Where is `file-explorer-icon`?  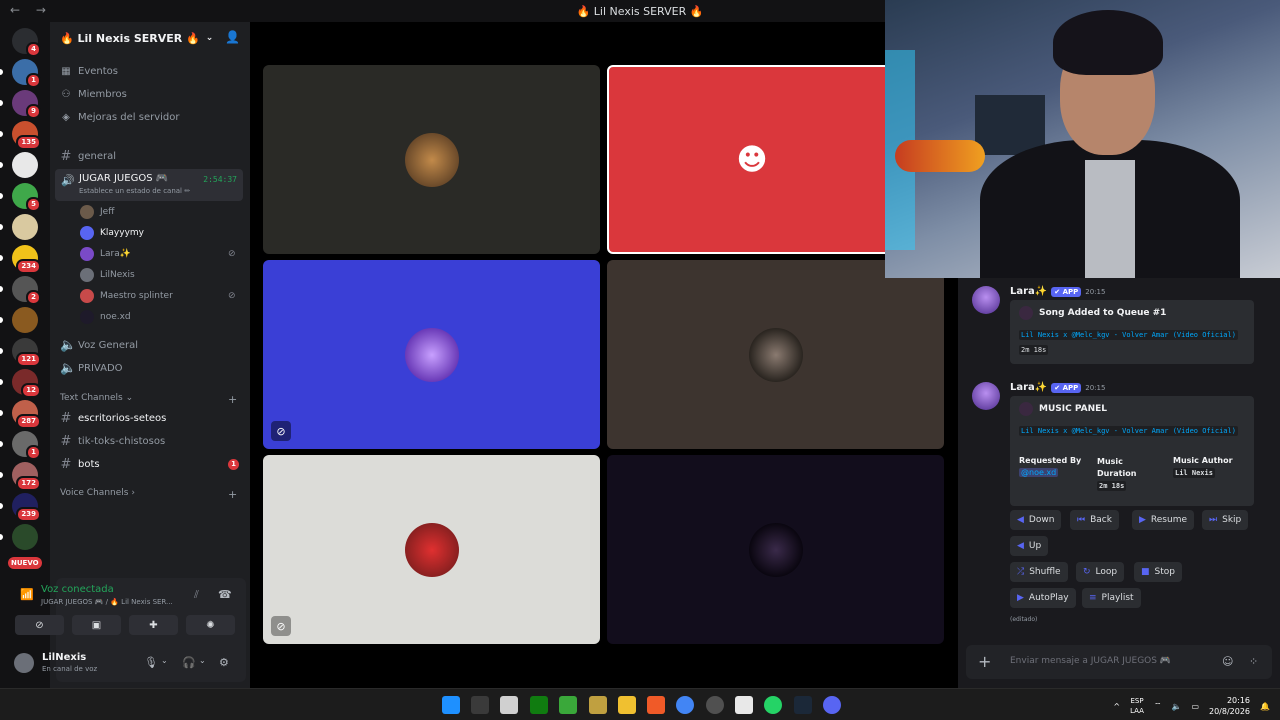
file-explorer-icon is located at coordinates (627, 705).